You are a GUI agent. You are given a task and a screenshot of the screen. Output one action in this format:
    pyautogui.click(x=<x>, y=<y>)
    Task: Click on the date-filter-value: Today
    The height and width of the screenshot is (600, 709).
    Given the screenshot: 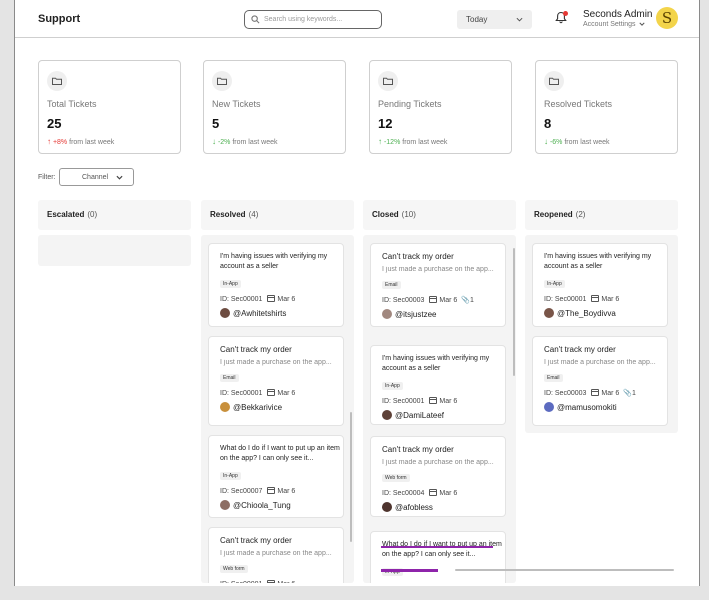 What is the action you would take?
    pyautogui.click(x=477, y=19)
    